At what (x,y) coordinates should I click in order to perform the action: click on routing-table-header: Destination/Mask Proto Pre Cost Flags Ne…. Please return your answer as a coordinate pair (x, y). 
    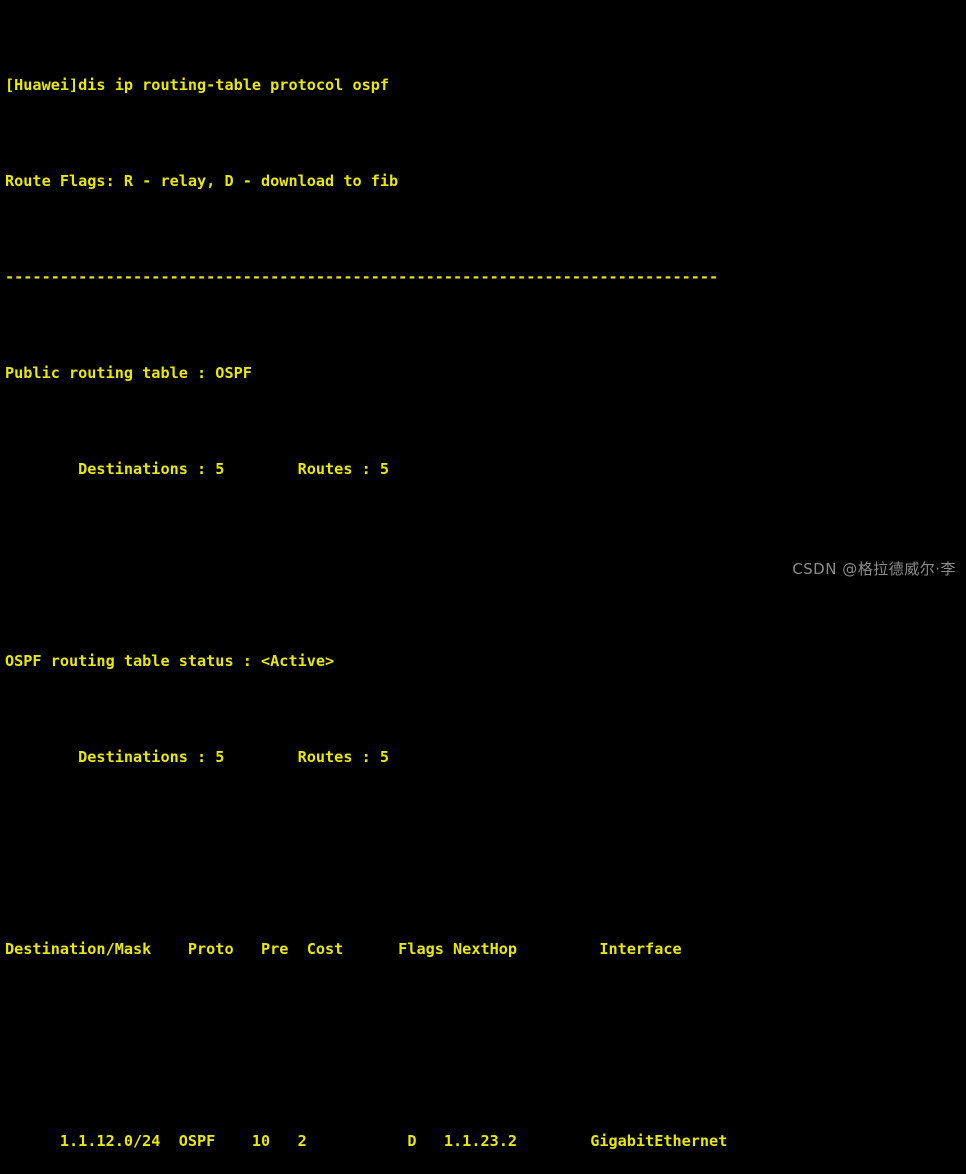
    Looking at the image, I should click on (343, 949).